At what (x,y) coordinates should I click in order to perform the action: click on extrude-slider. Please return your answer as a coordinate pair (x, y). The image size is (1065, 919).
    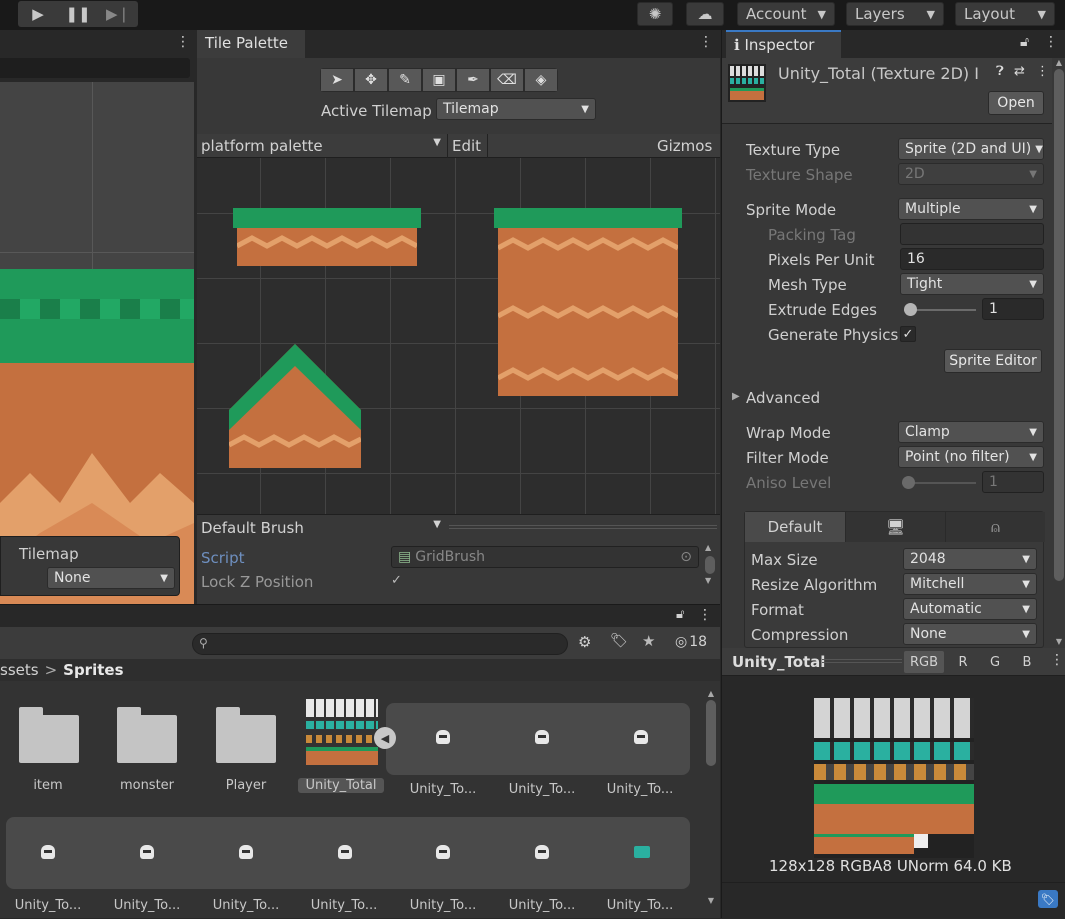
    Looking at the image, I should click on (940, 309).